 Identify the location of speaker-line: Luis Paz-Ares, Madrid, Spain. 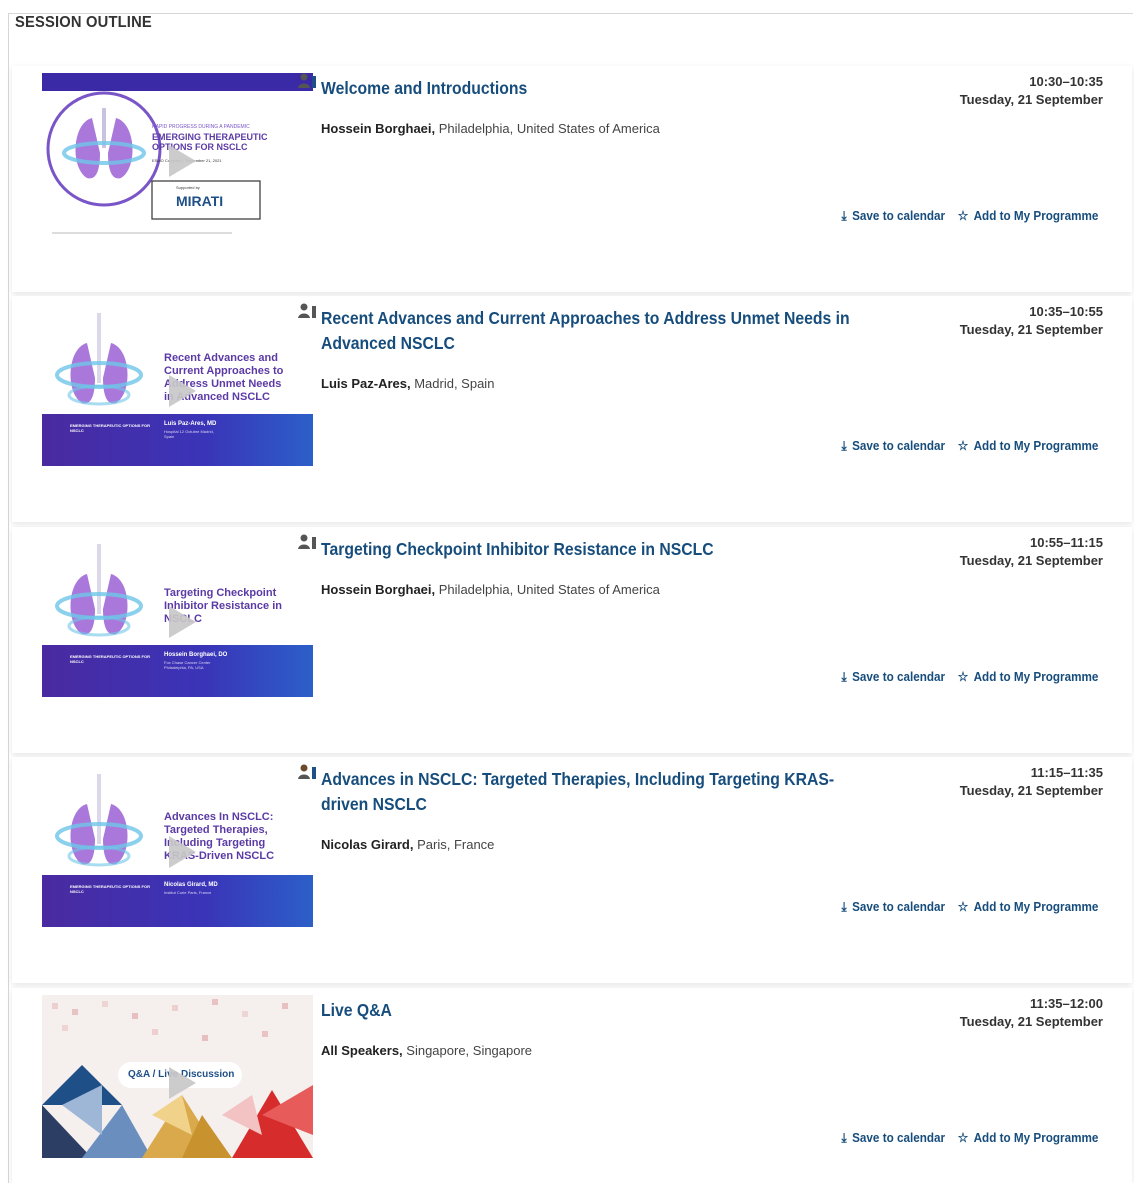
(407, 383).